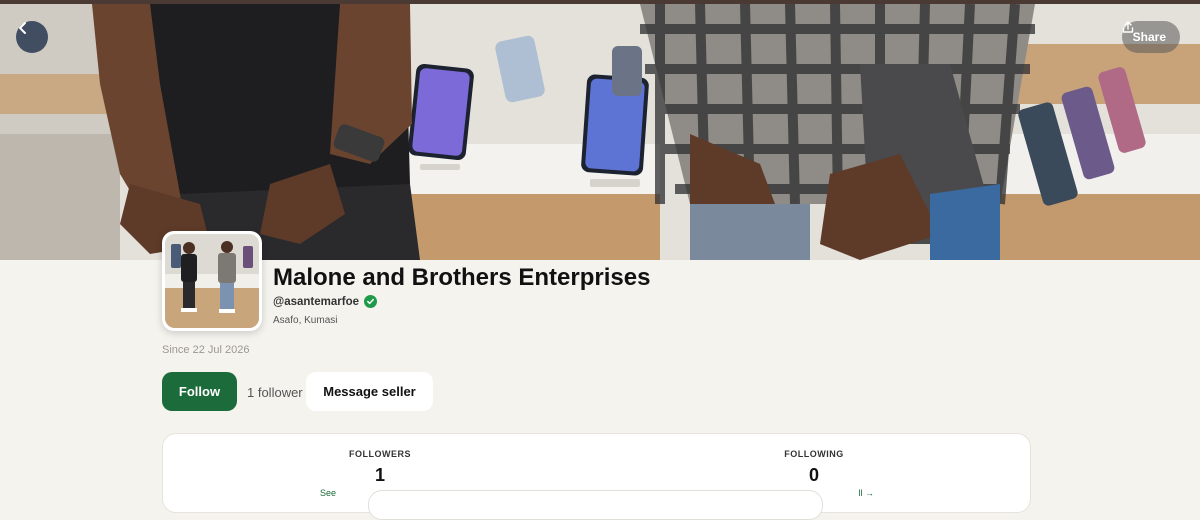  What do you see at coordinates (199, 391) in the screenshot?
I see `follow-button: Follow` at bounding box center [199, 391].